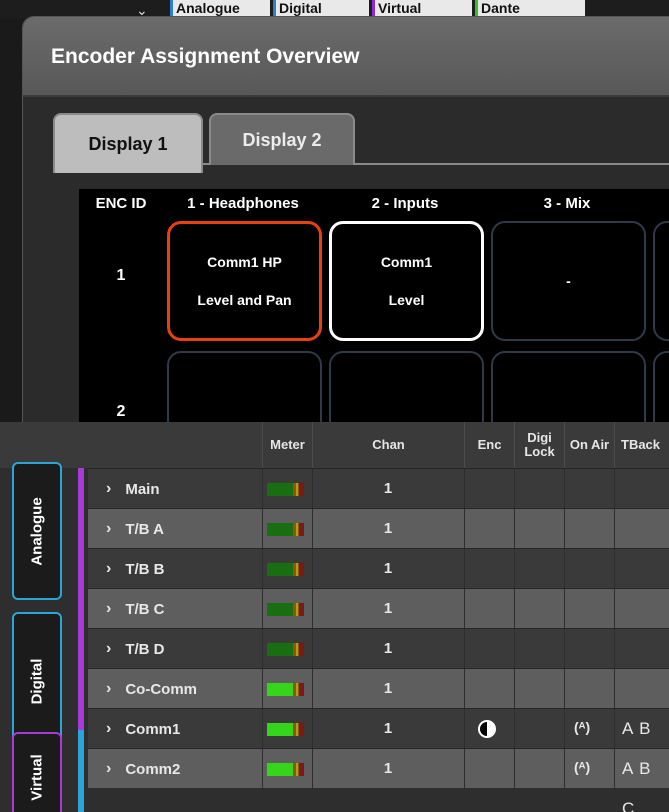 The width and height of the screenshot is (669, 812). What do you see at coordinates (208, 8) in the screenshot?
I see `tab-label: Analogue` at bounding box center [208, 8].